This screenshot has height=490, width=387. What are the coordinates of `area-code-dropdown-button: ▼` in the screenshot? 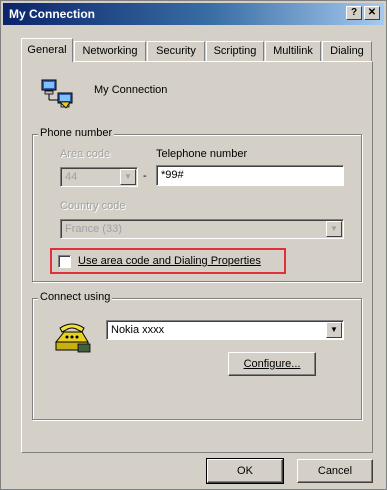 It's located at (128, 177).